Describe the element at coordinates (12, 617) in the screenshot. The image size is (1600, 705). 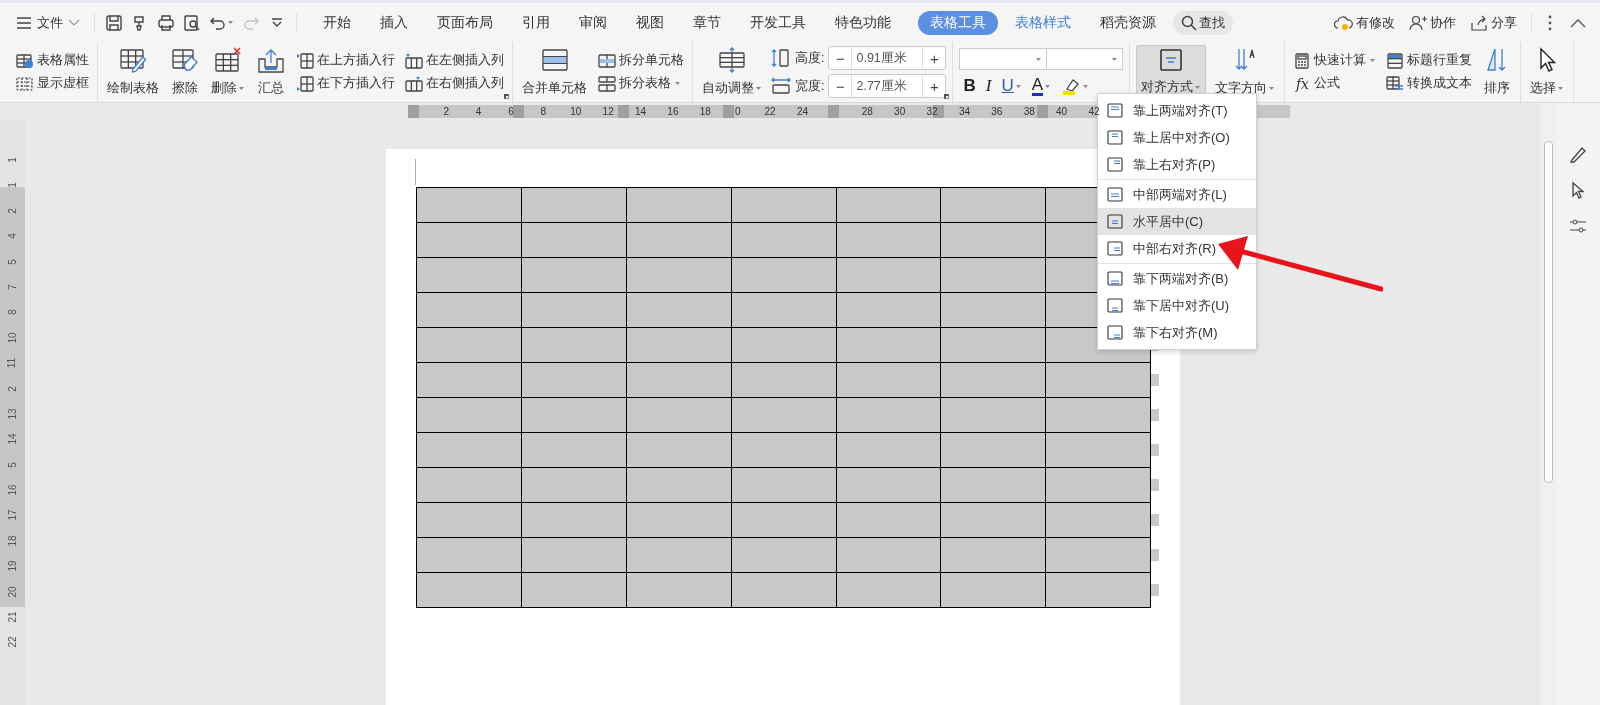
I see `ruler-number: 21` at that location.